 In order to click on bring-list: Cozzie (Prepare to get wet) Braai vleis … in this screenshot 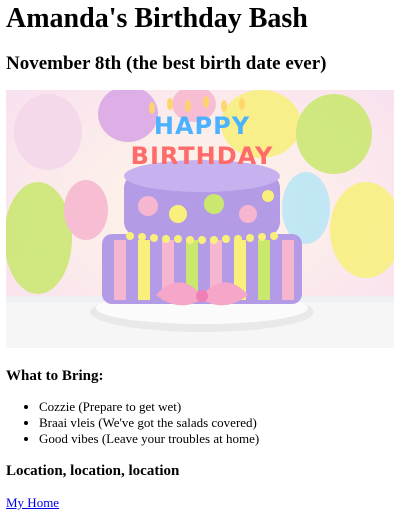, I will do `click(129, 423)`.